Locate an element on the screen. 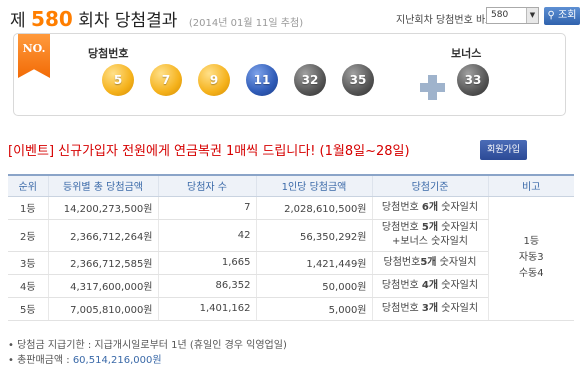 This screenshot has width=580, height=372. rank-cell: 2등 is located at coordinates (28, 235).